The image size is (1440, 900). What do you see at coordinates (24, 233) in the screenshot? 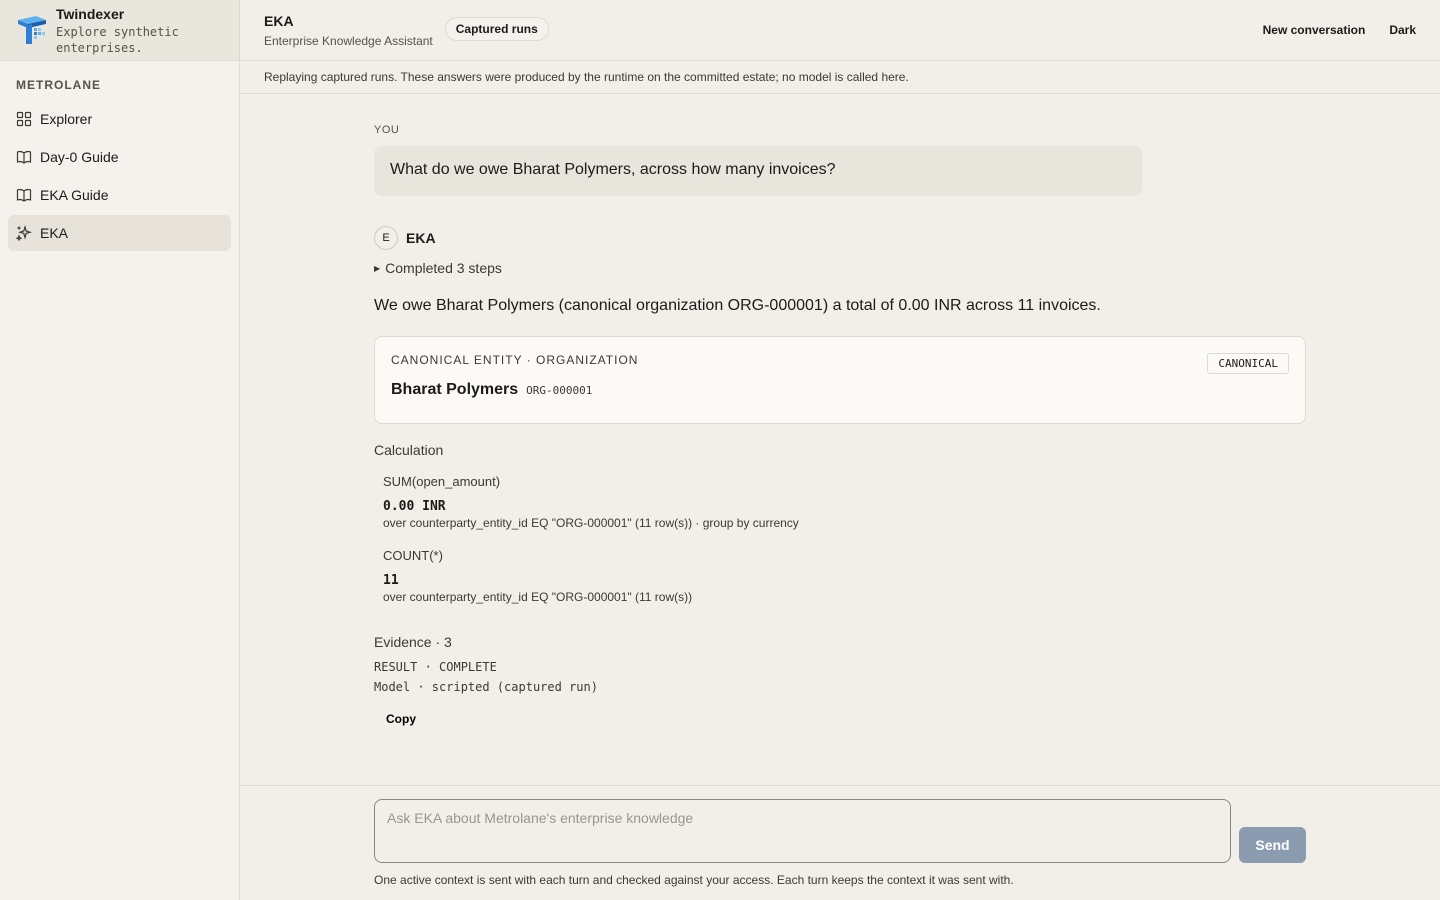
I see `sparkle-icon` at bounding box center [24, 233].